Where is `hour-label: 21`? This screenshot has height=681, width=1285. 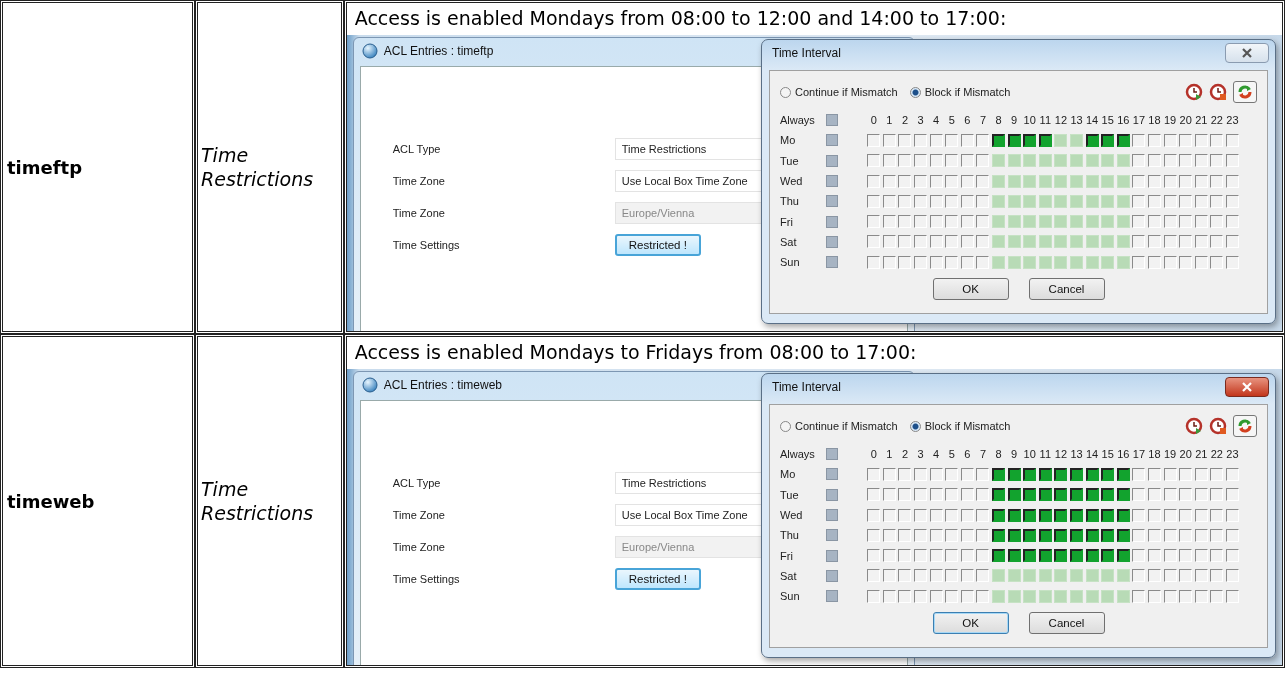 hour-label: 21 is located at coordinates (1201, 120).